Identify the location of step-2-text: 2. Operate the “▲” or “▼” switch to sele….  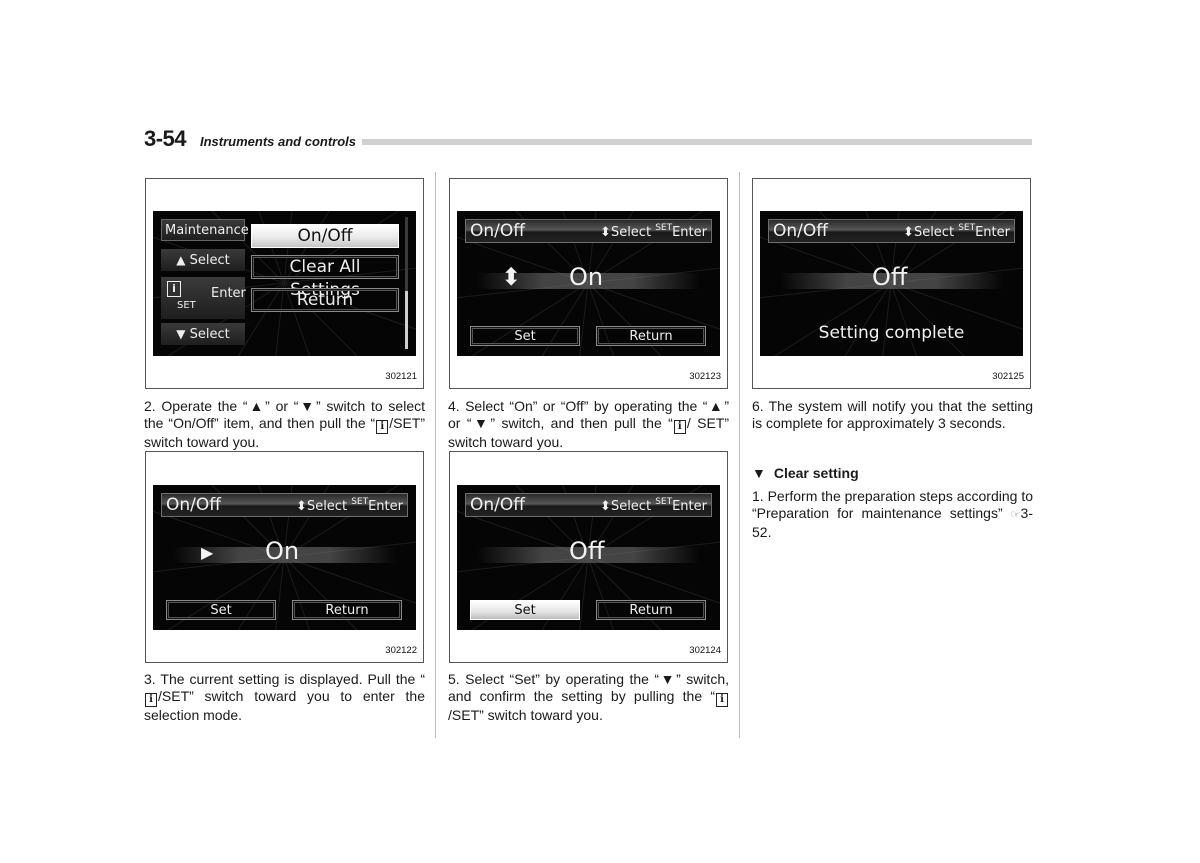
(285, 424).